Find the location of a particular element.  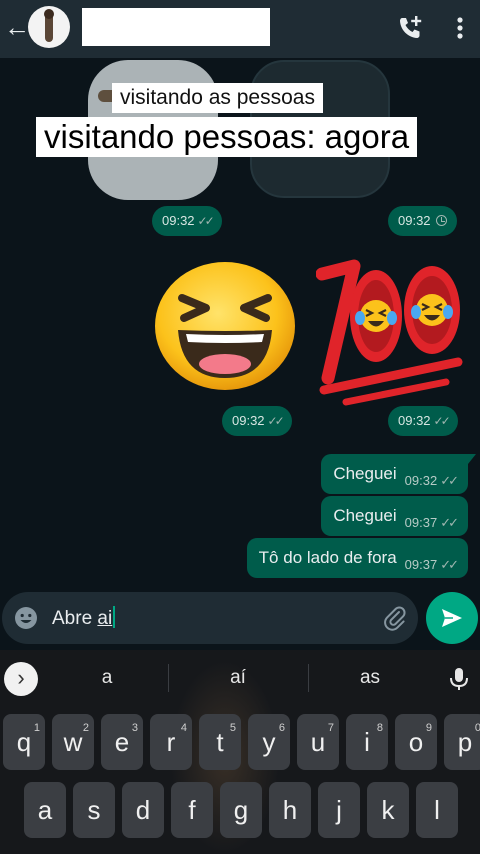

message-input: Abre ai is located at coordinates (210, 618).